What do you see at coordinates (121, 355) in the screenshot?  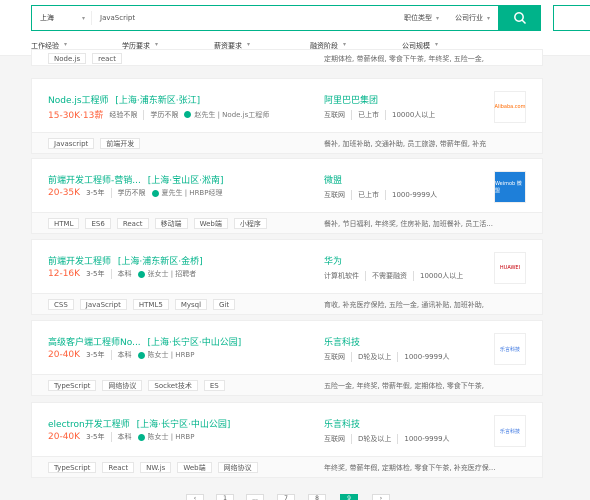 I see `job-meta: 20-40K 3-5年 本科 陈女士 | HRBP` at bounding box center [121, 355].